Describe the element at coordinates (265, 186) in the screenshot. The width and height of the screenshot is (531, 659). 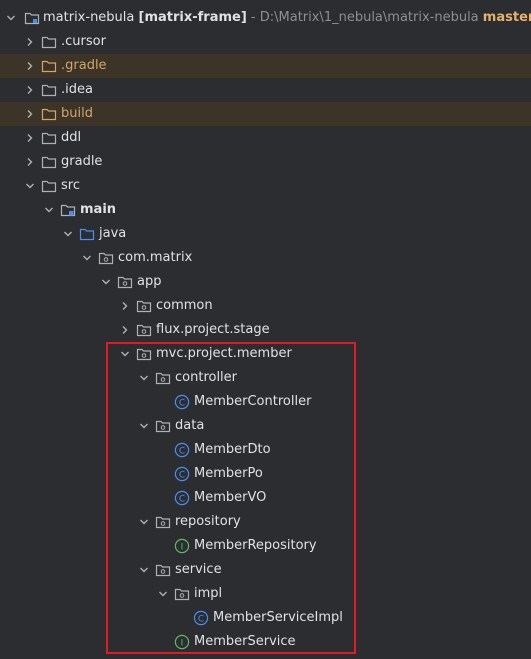
I see `tree-item-src: src` at that location.